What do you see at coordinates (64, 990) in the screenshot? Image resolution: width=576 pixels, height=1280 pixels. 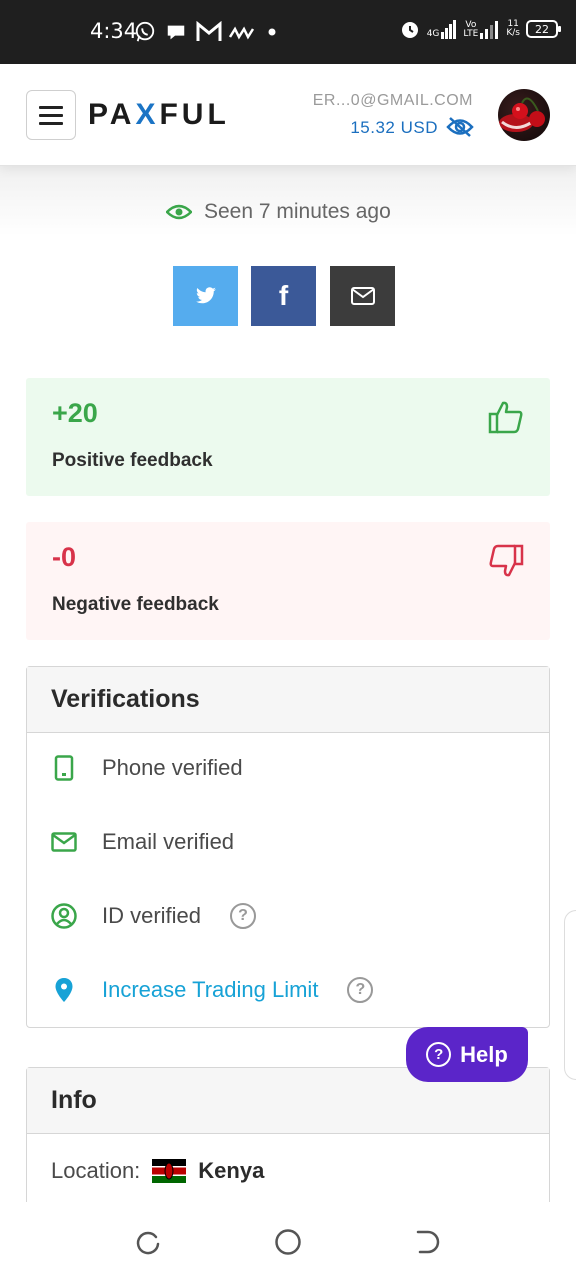 I see `location-pin-icon` at bounding box center [64, 990].